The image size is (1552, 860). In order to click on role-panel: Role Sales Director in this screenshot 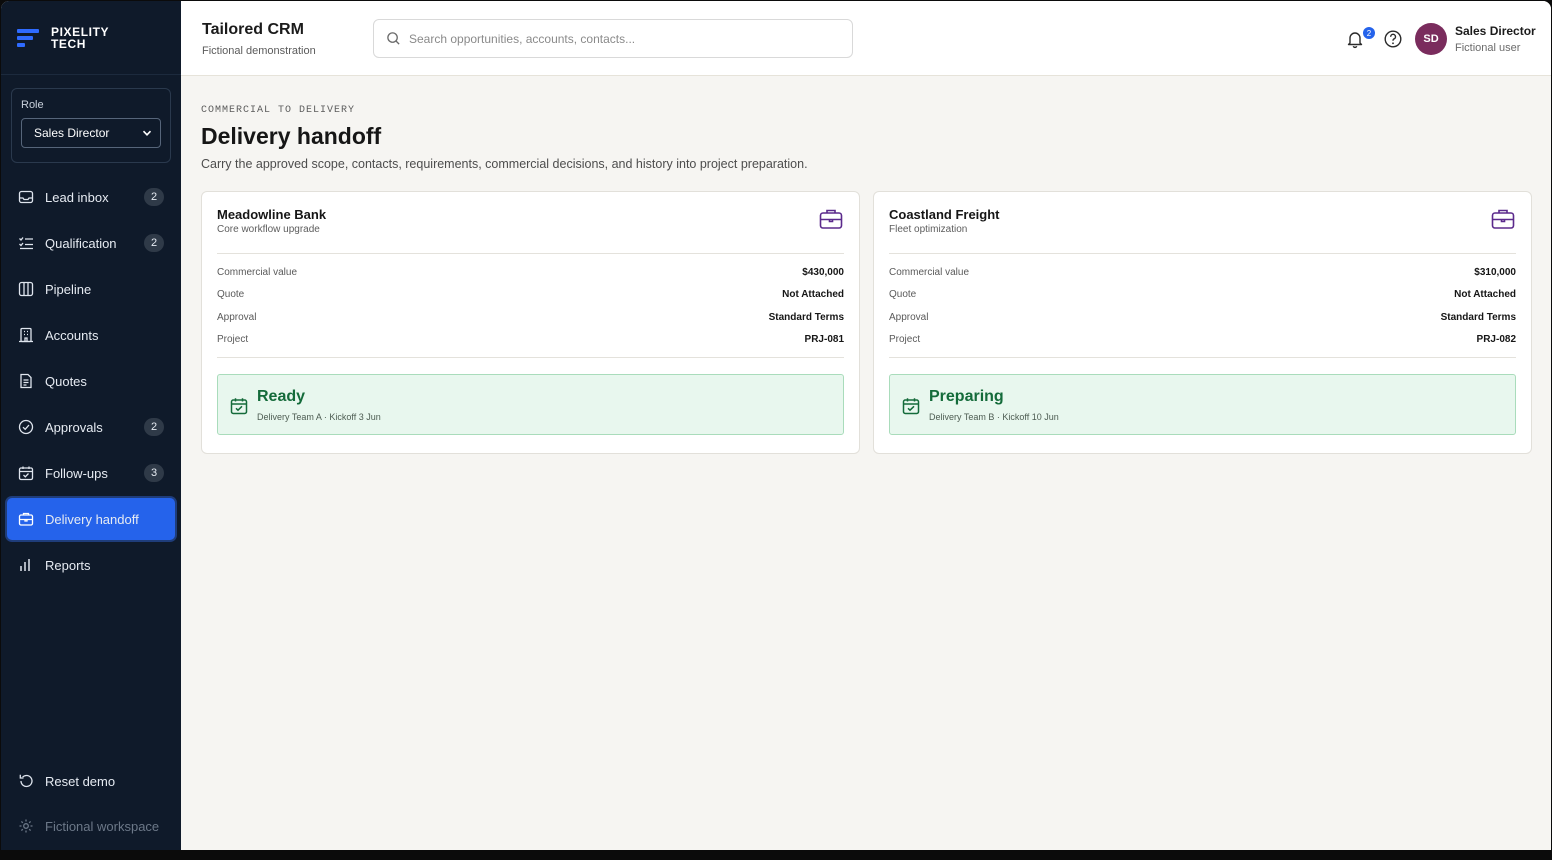, I will do `click(91, 125)`.